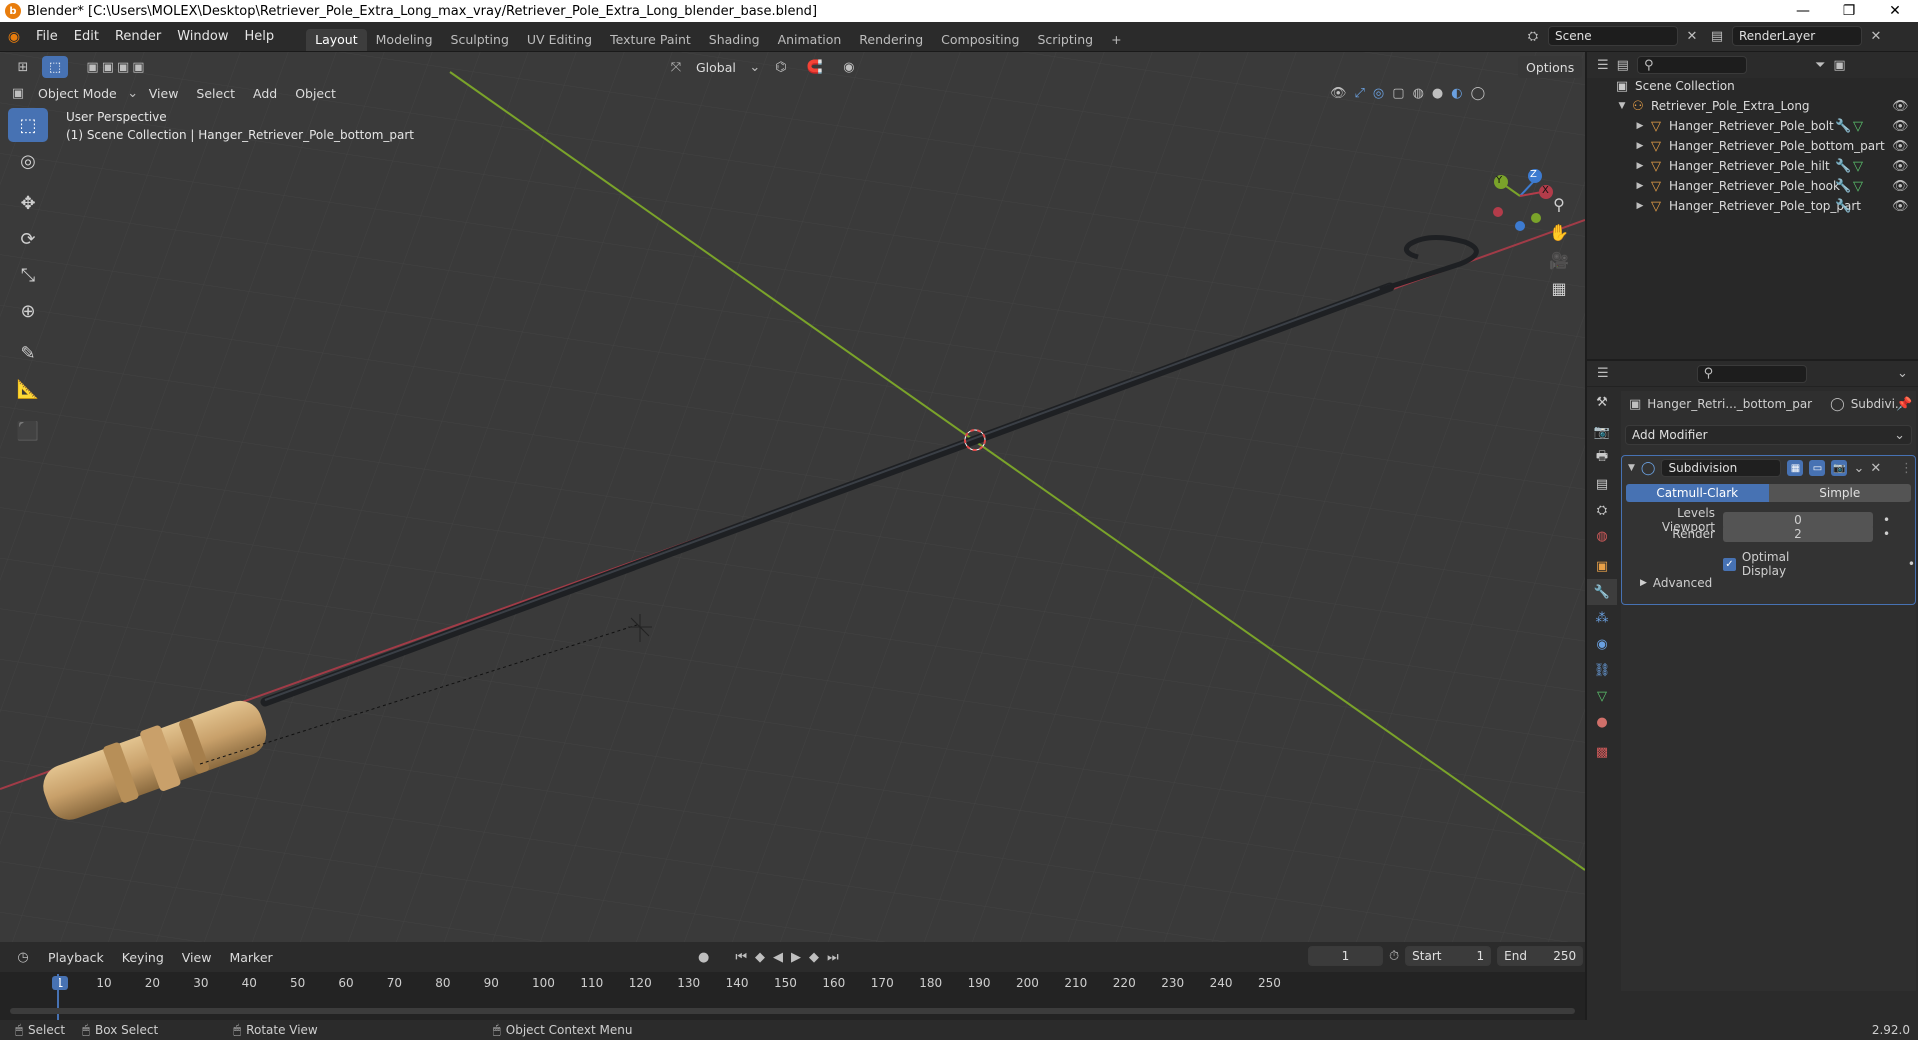 The width and height of the screenshot is (1918, 1040). Describe the element at coordinates (1613, 36) in the screenshot. I see `scene-selector: Scene` at that location.